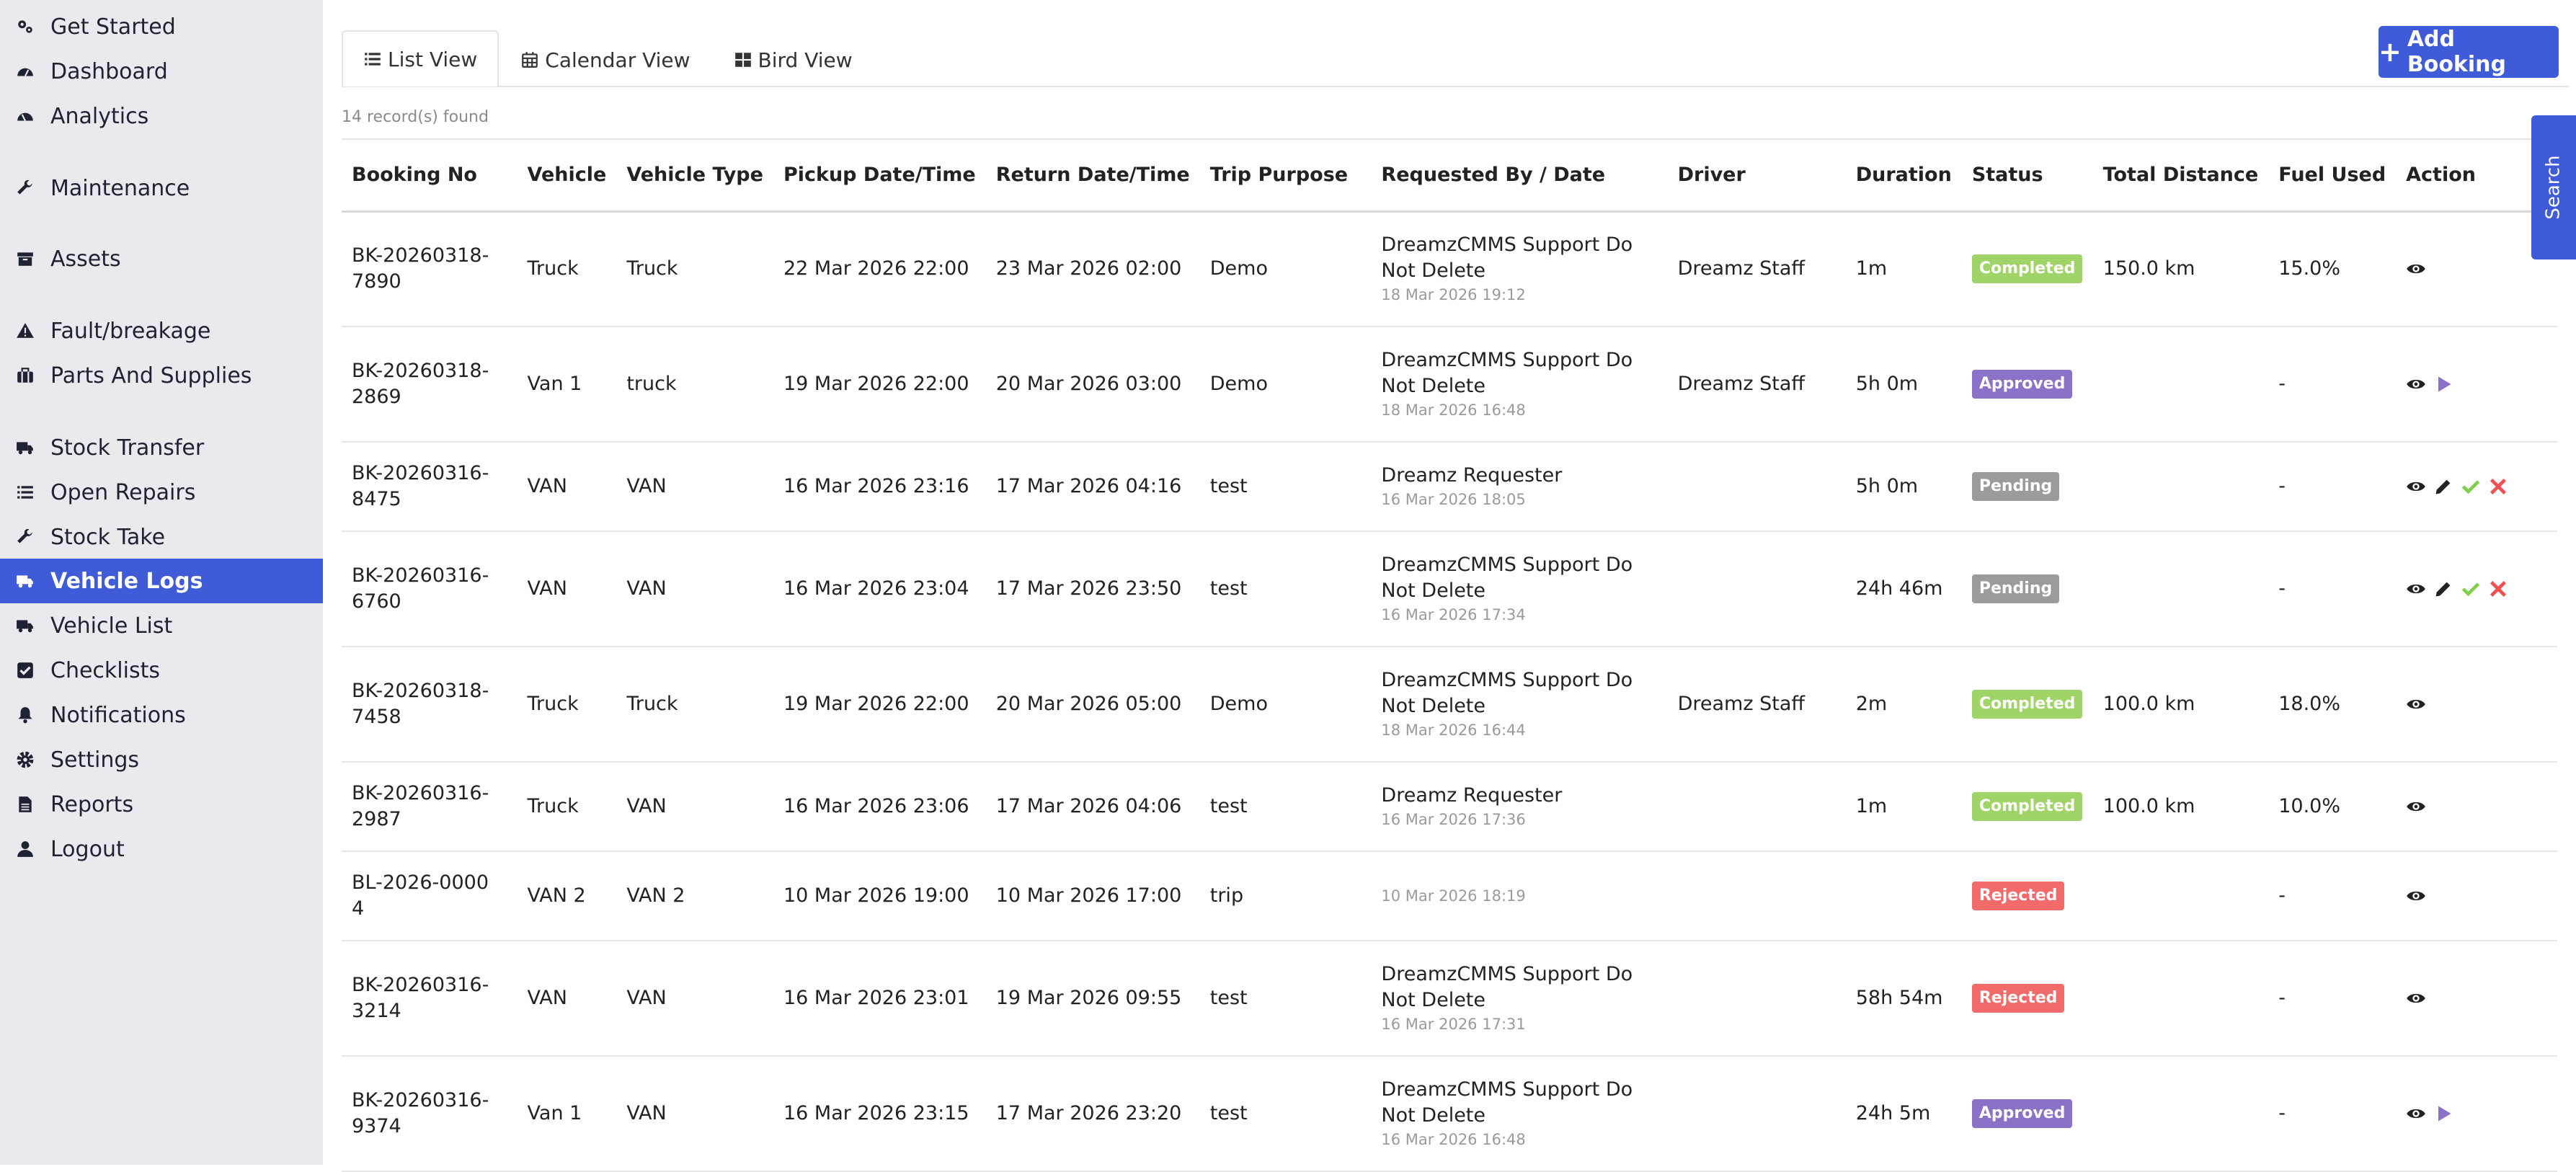  Describe the element at coordinates (161, 625) in the screenshot. I see `sidebar-item-vehicle-list: Vehicle List` at that location.